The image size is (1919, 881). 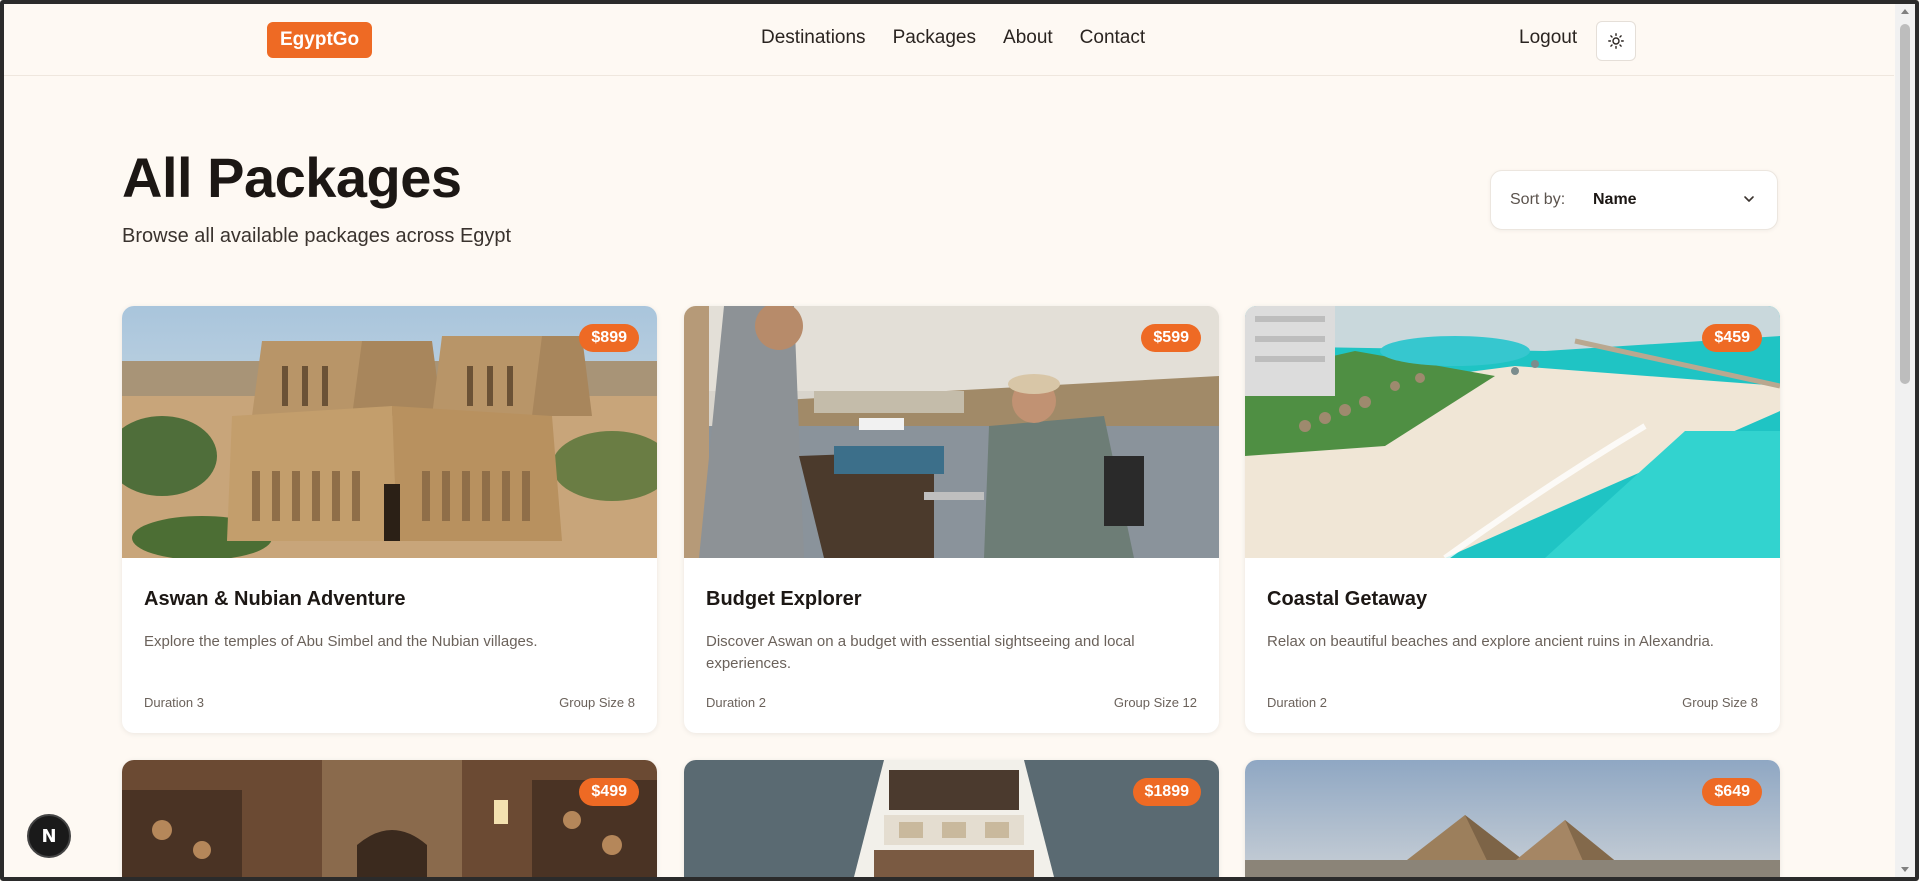 I want to click on theme-toggle-button, so click(x=1616, y=41).